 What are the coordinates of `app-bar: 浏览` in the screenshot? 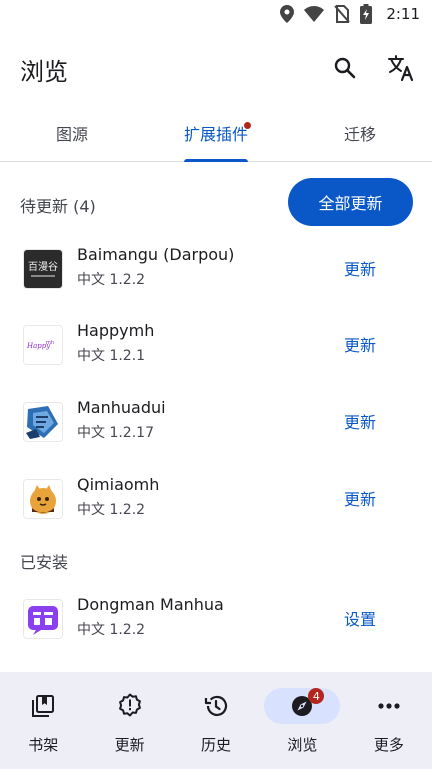 It's located at (216, 68).